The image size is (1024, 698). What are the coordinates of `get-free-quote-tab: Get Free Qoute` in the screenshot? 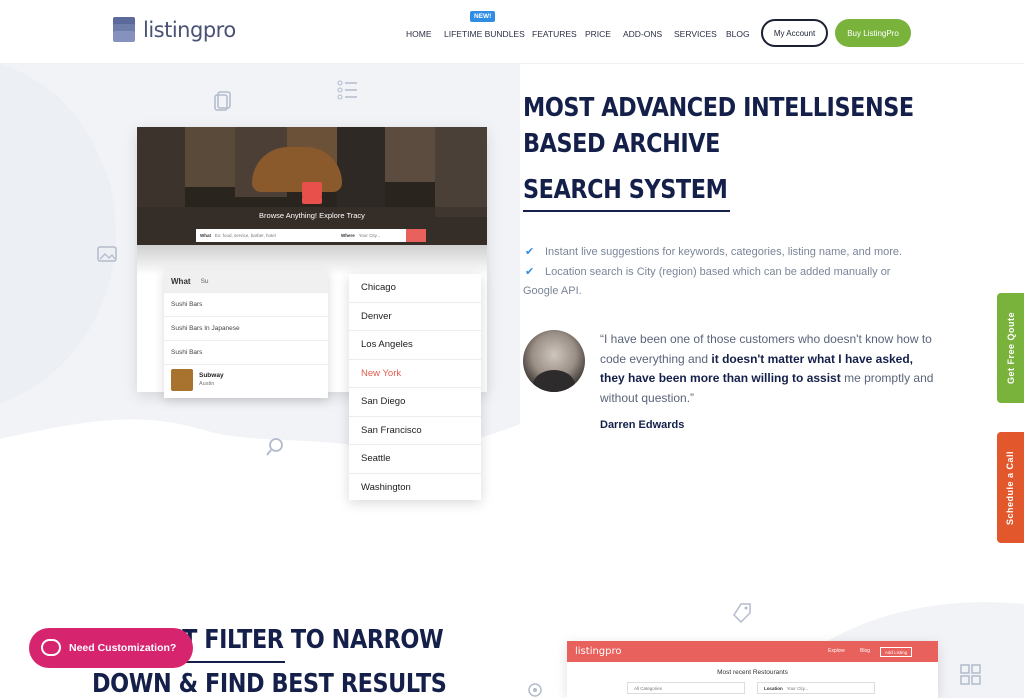 It's located at (1010, 348).